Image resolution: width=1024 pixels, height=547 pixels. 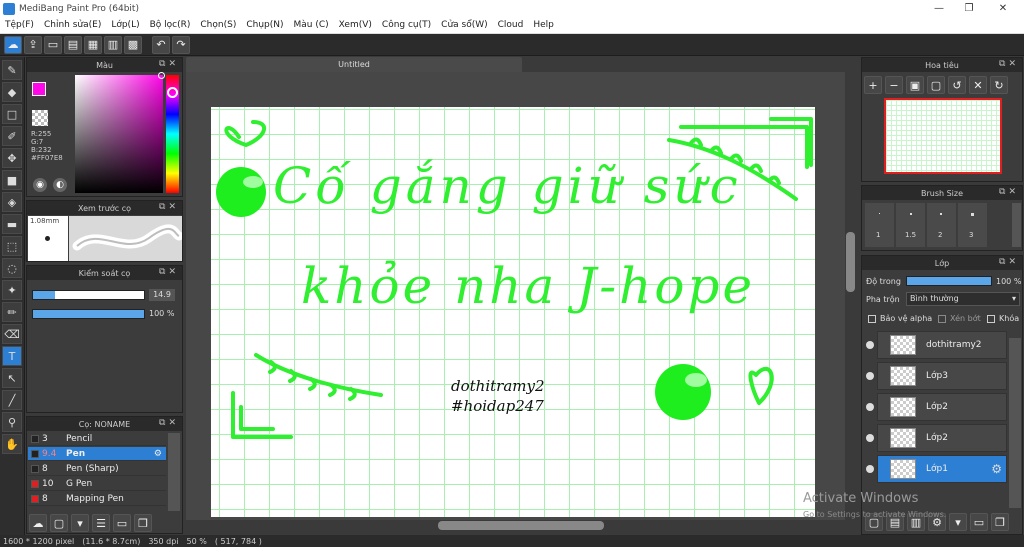 I want to click on layer-menu-icon: ▾, so click(x=958, y=522).